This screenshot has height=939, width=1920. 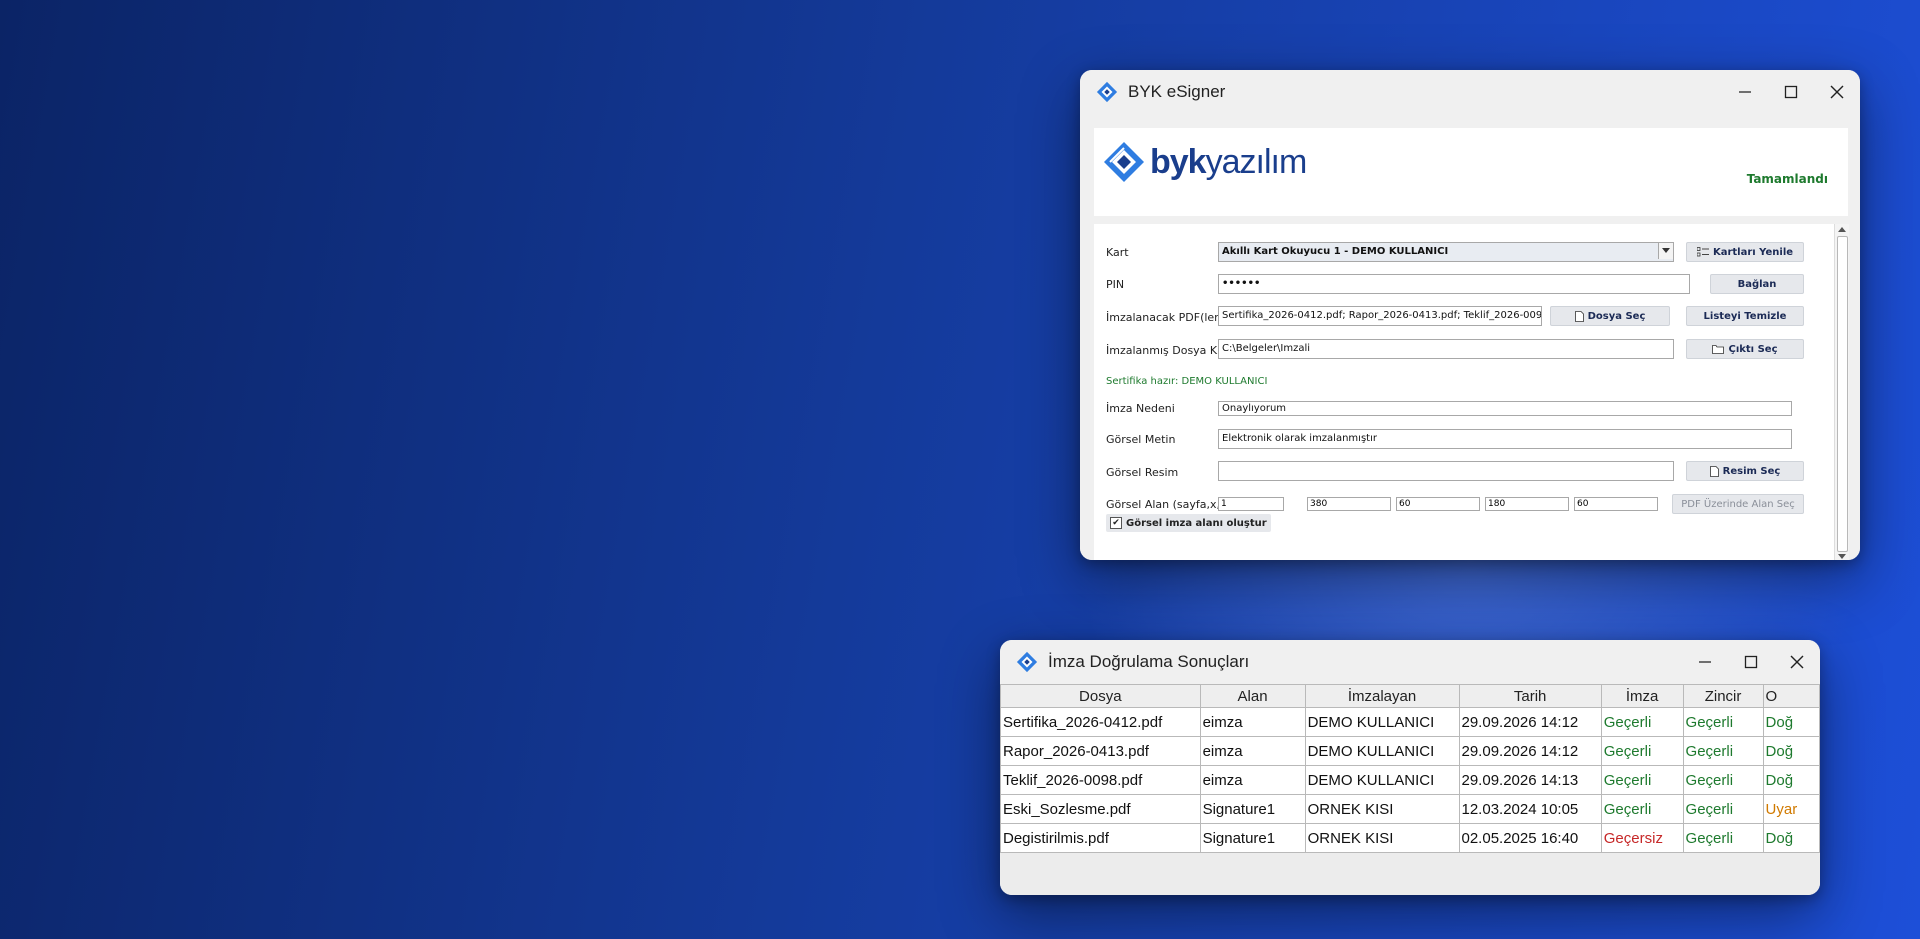 I want to click on reason-input: Onaylıyorum, so click(x=1505, y=408).